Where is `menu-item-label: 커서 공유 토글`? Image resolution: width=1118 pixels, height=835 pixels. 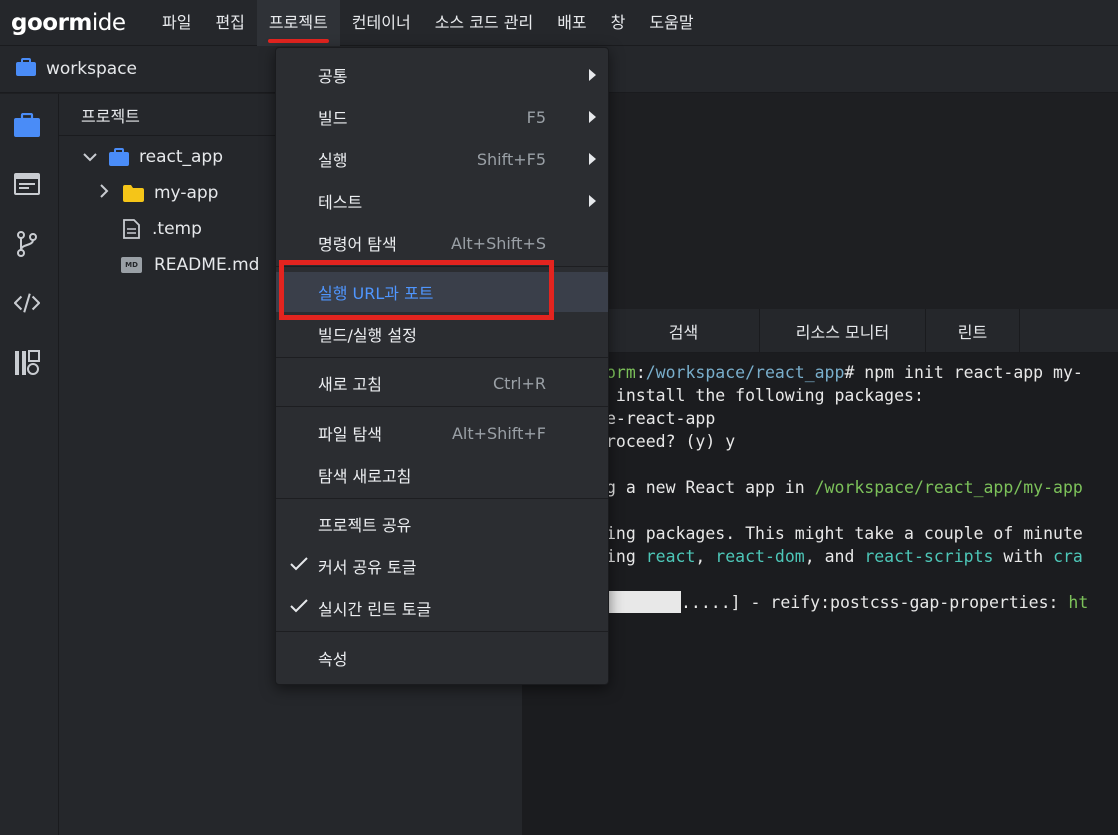 menu-item-label: 커서 공유 토글 is located at coordinates (367, 567).